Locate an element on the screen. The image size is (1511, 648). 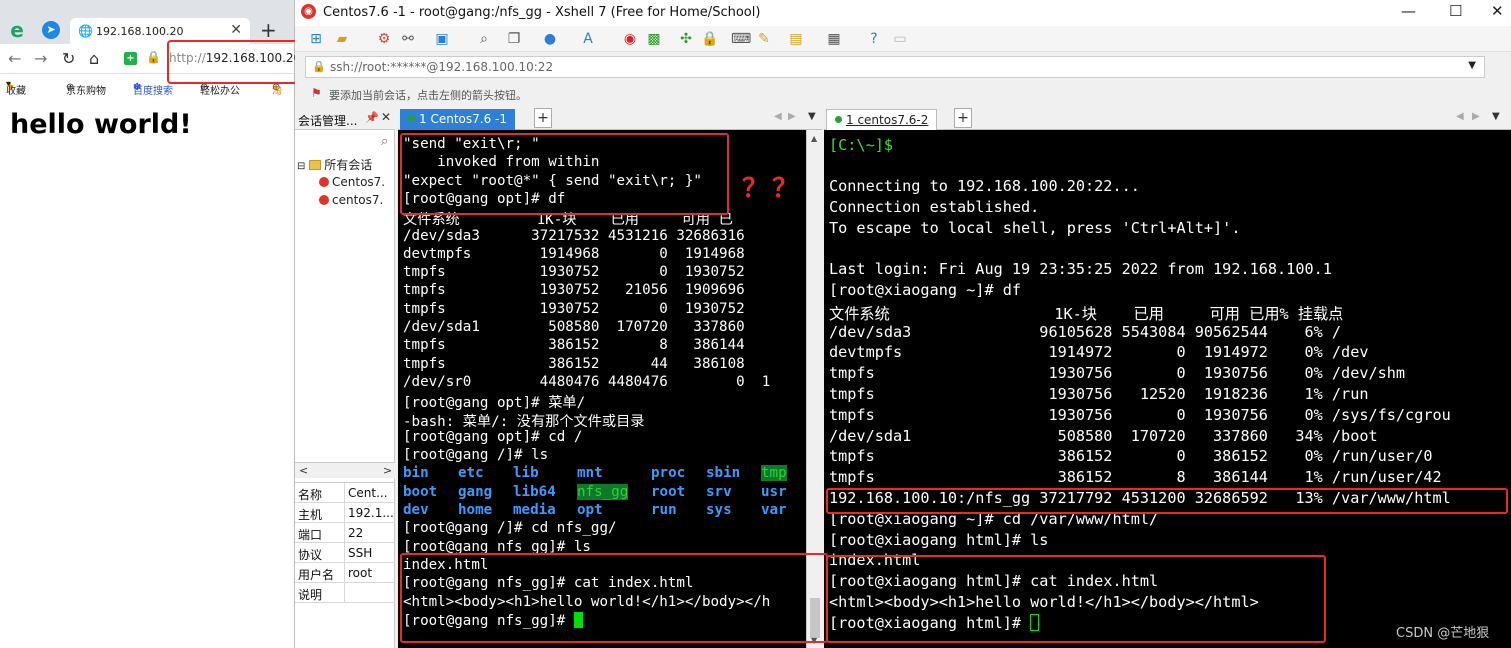
terminal-line: [root@gang /]# ls is located at coordinates (476, 455).